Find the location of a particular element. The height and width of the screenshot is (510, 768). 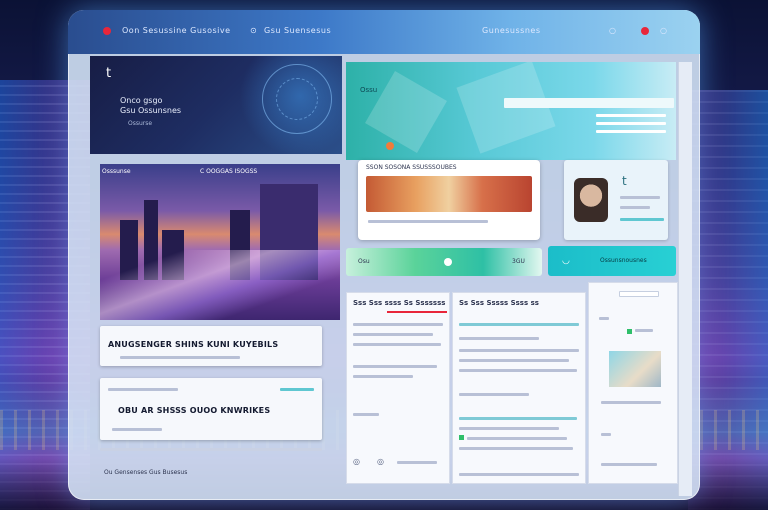

teal-bar-text: Ossunsnousnes is located at coordinates (623, 260).